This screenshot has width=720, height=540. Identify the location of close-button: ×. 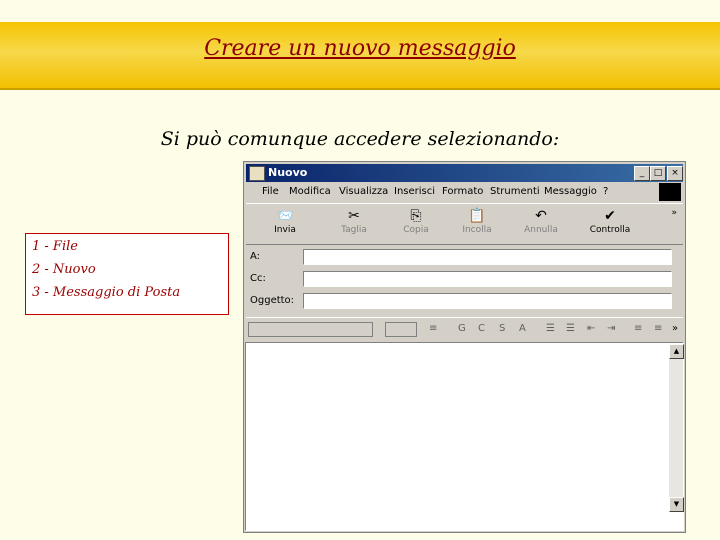
(675, 173).